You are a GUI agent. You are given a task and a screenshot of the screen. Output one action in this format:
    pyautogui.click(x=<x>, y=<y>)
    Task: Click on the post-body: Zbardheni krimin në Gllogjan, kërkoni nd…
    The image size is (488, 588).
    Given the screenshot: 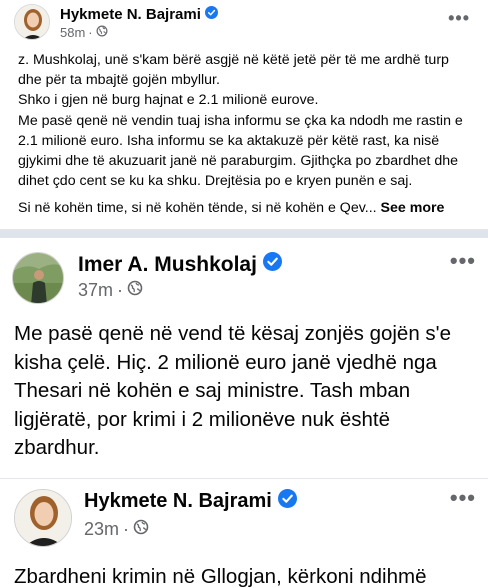 What is the action you would take?
    pyautogui.click(x=220, y=576)
    